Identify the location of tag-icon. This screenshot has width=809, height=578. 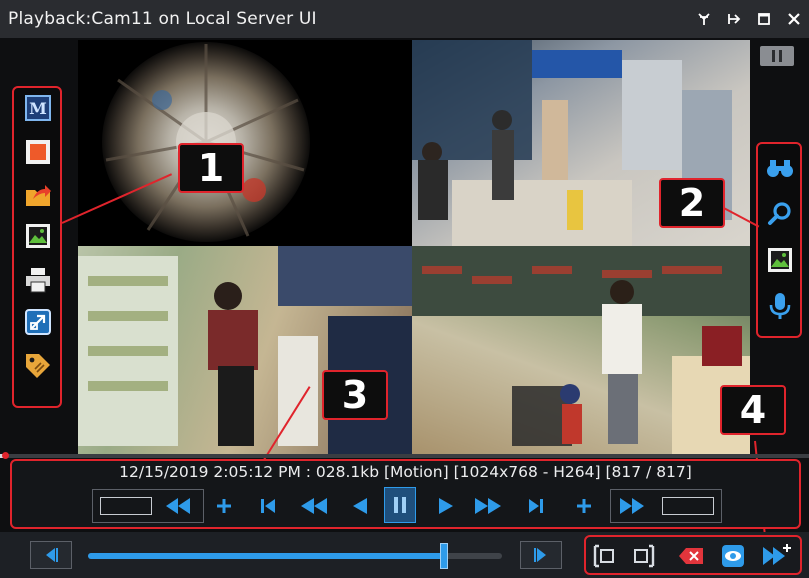
(38, 366).